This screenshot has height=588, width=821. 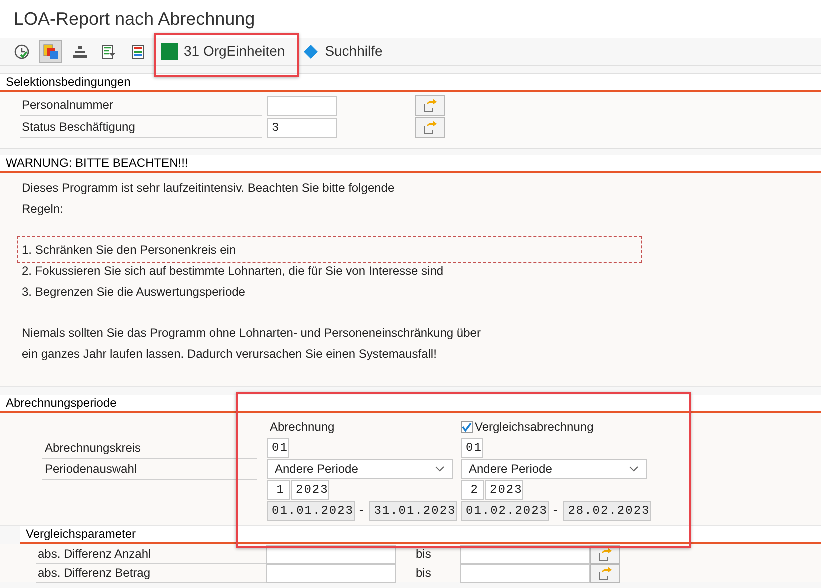 What do you see at coordinates (169, 51) in the screenshot?
I see `square-icon` at bounding box center [169, 51].